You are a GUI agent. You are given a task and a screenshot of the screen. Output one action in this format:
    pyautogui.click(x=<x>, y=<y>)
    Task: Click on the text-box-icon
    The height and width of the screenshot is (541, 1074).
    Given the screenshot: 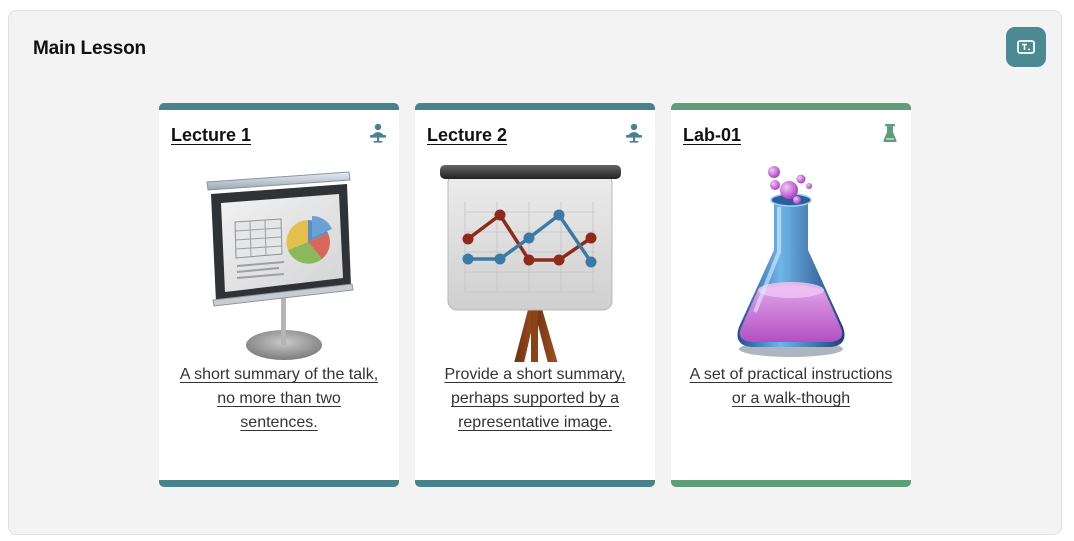 What is the action you would take?
    pyautogui.click(x=1026, y=47)
    